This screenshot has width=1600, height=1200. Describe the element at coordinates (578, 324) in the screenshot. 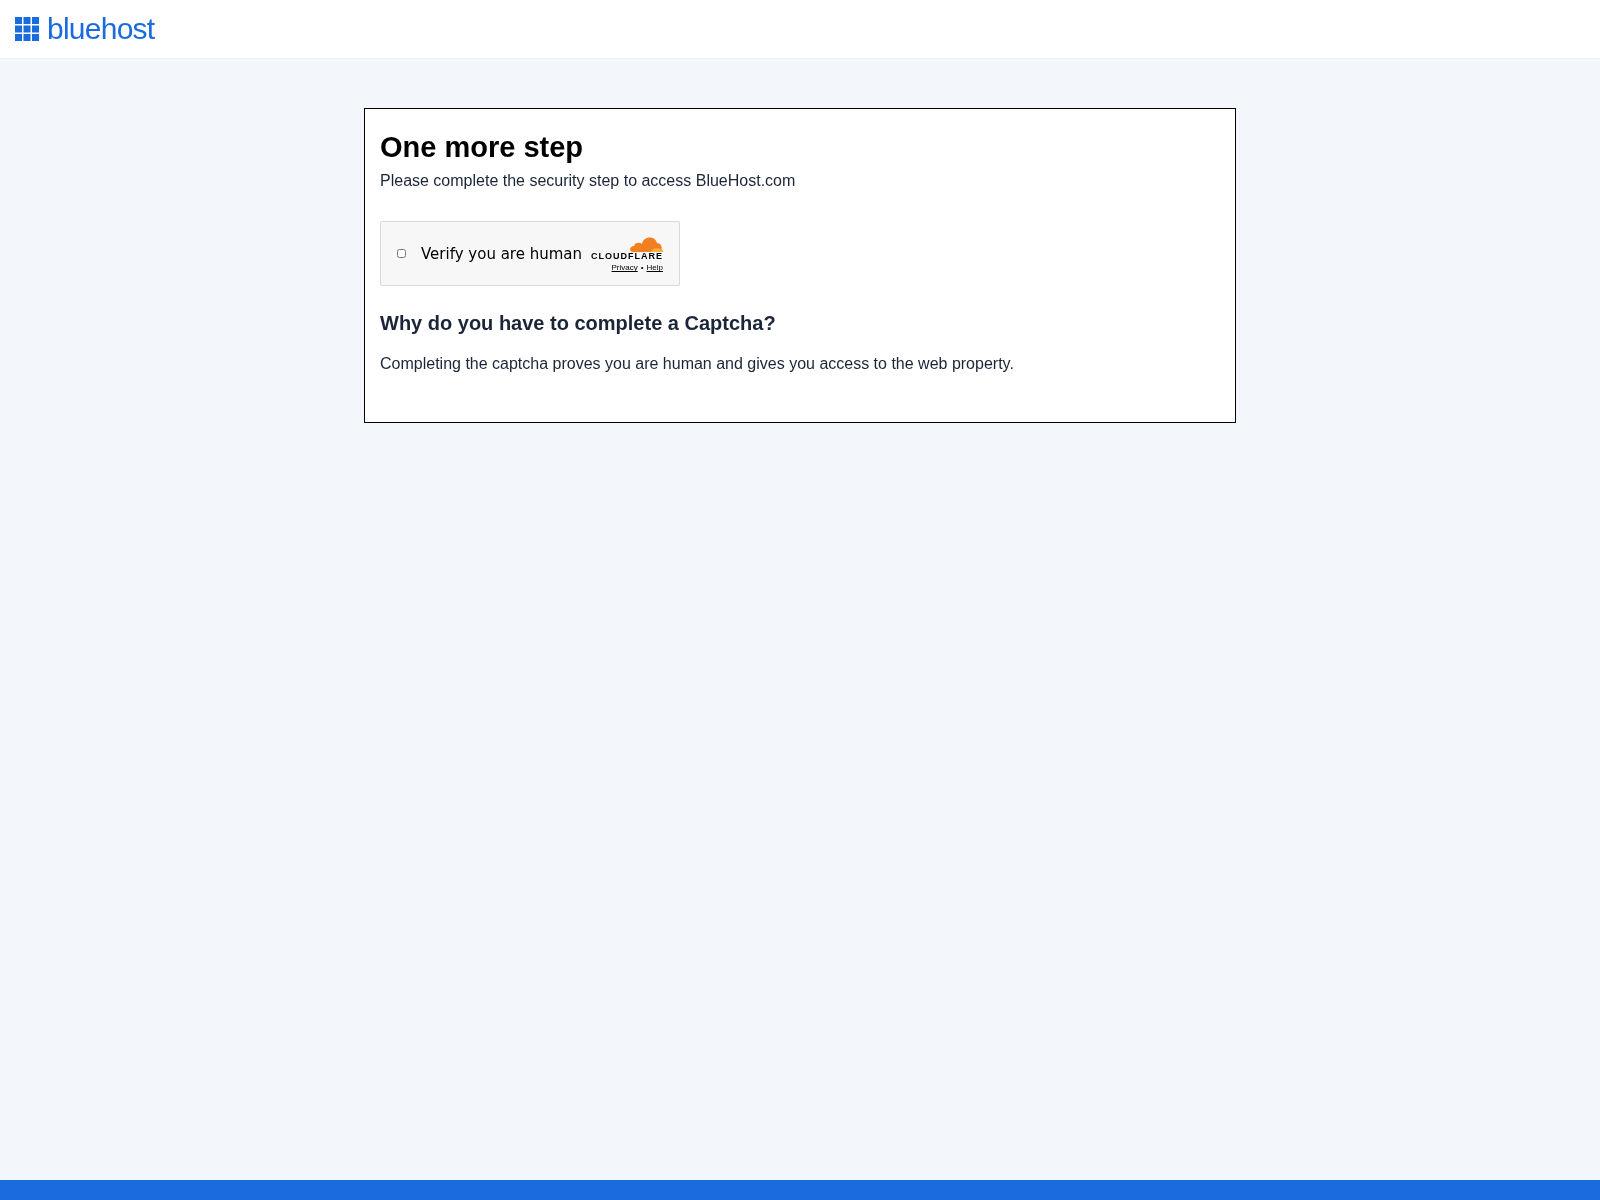

I see `section-heading: Why do you have to complete a Captcha?` at that location.